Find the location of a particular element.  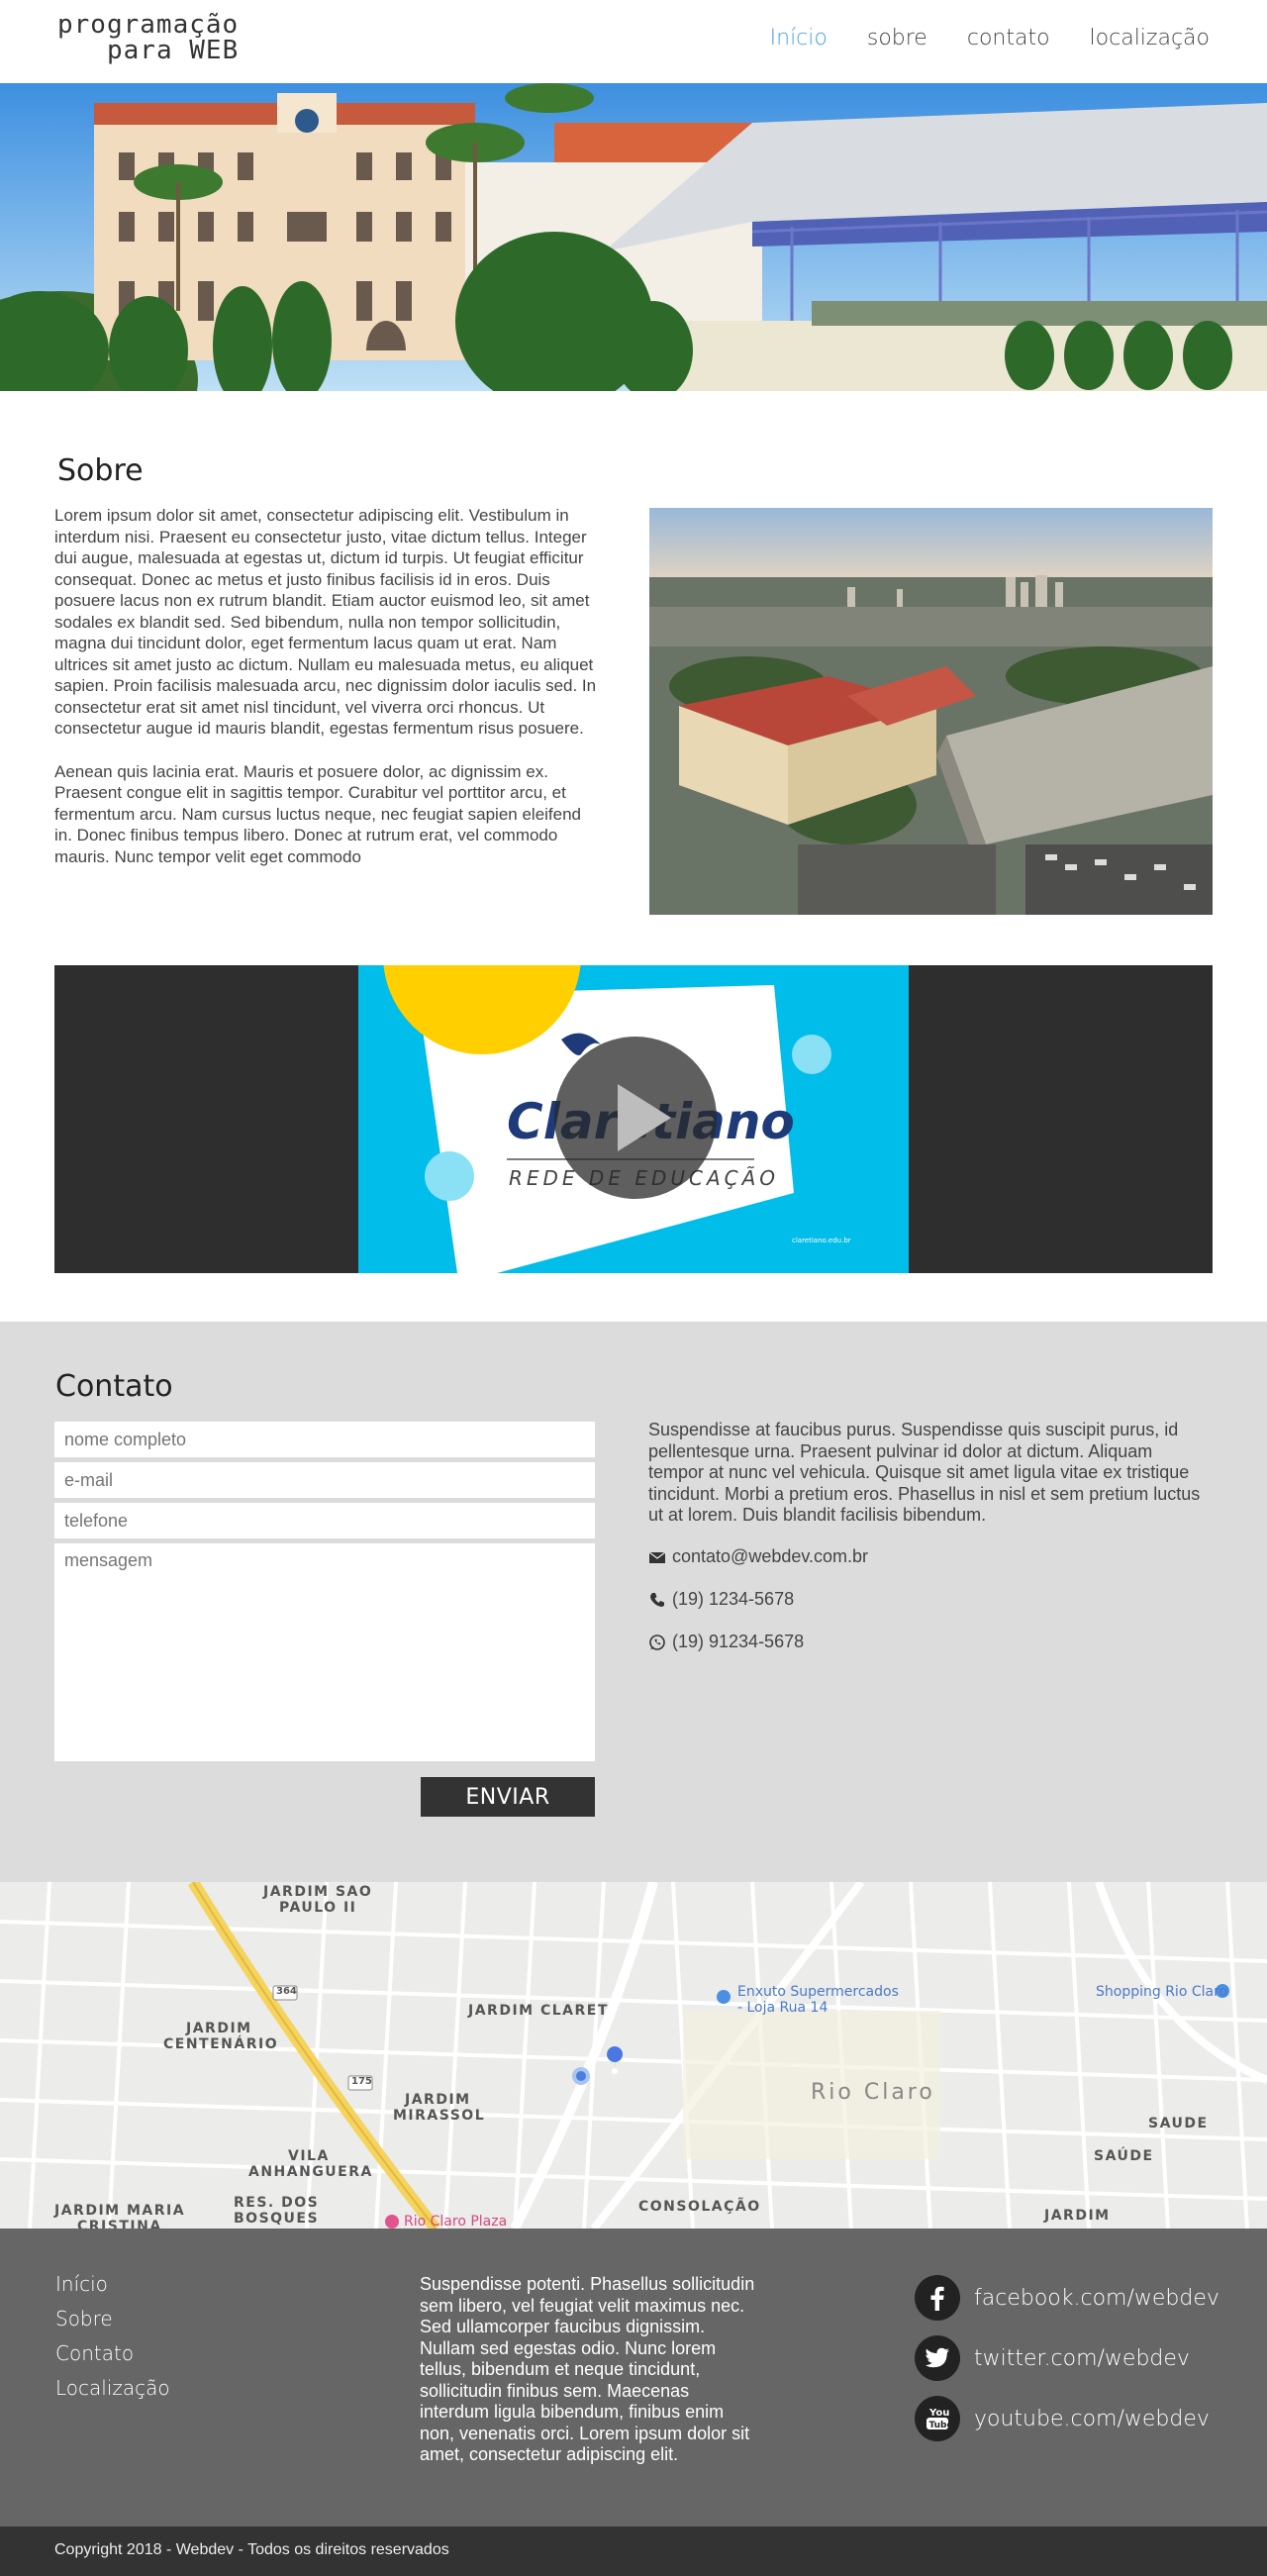

footer-link-sobre: Sobre is located at coordinates (112, 2319).